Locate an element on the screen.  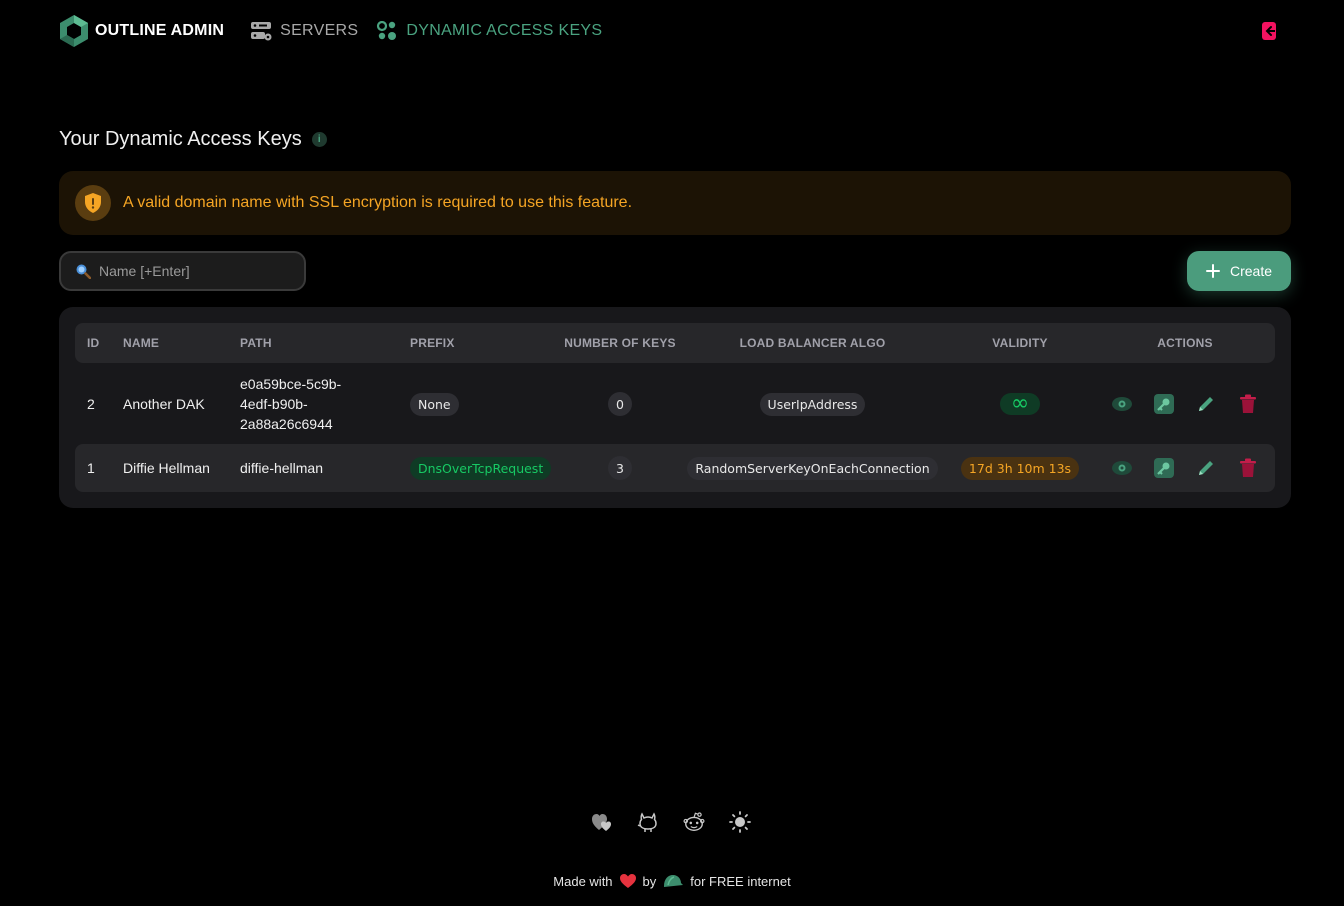
reddit-icon is located at coordinates (694, 821).